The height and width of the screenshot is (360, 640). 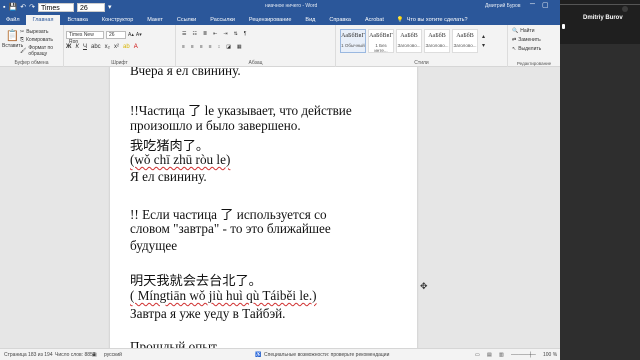 I want to click on doc-line: !!Частица 了 le указывает, что действие, so click(x=241, y=110).